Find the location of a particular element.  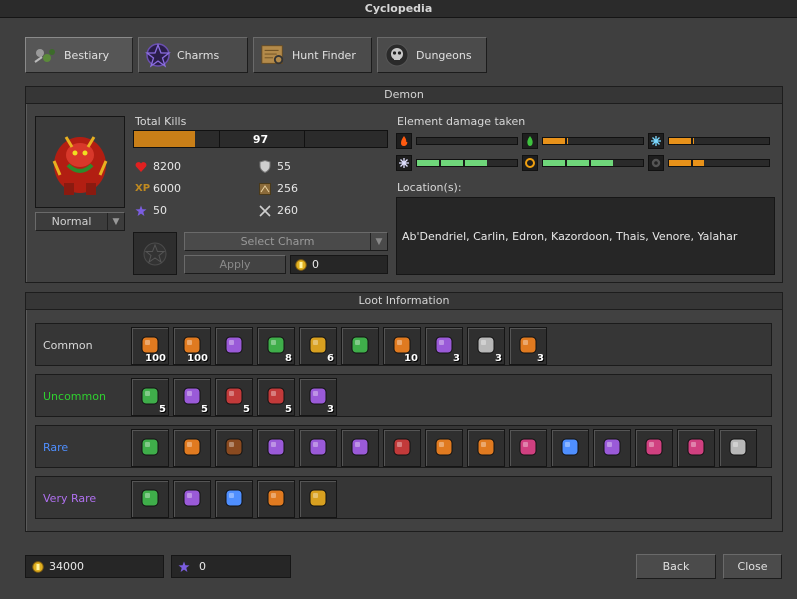

select-charm-dropdown: Select Charm ▼ is located at coordinates (286, 241).